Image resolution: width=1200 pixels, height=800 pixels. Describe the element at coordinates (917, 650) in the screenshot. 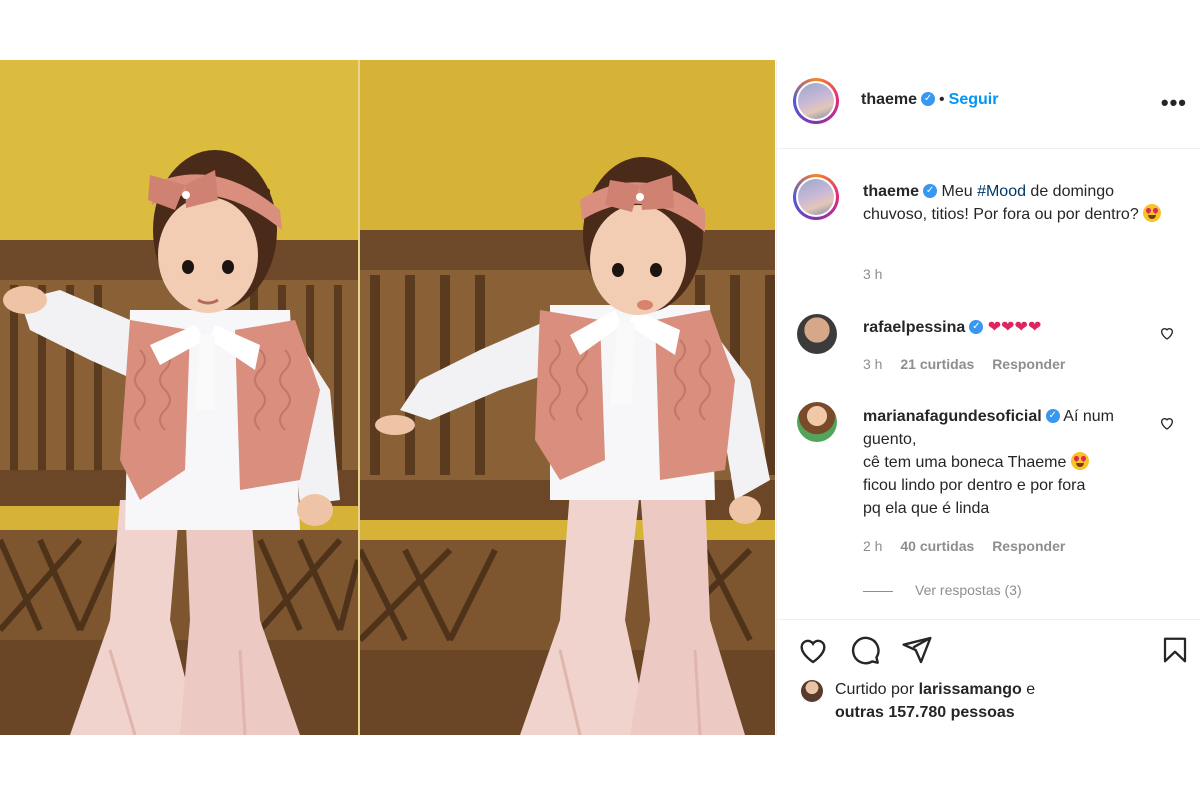

I see `paper-plane-icon` at that location.